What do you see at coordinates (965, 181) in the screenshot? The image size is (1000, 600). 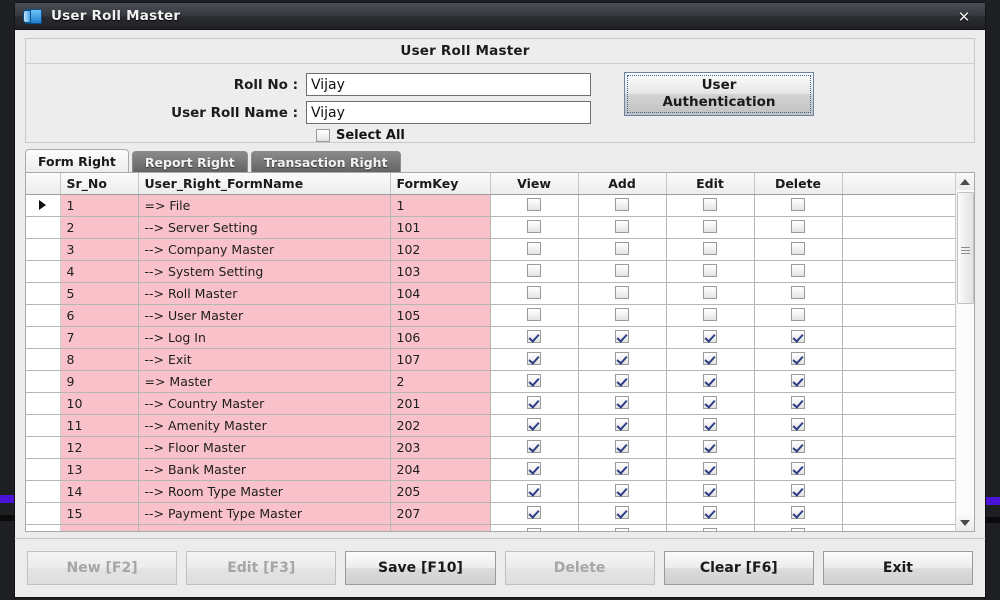 I see `scroll-up-icon` at bounding box center [965, 181].